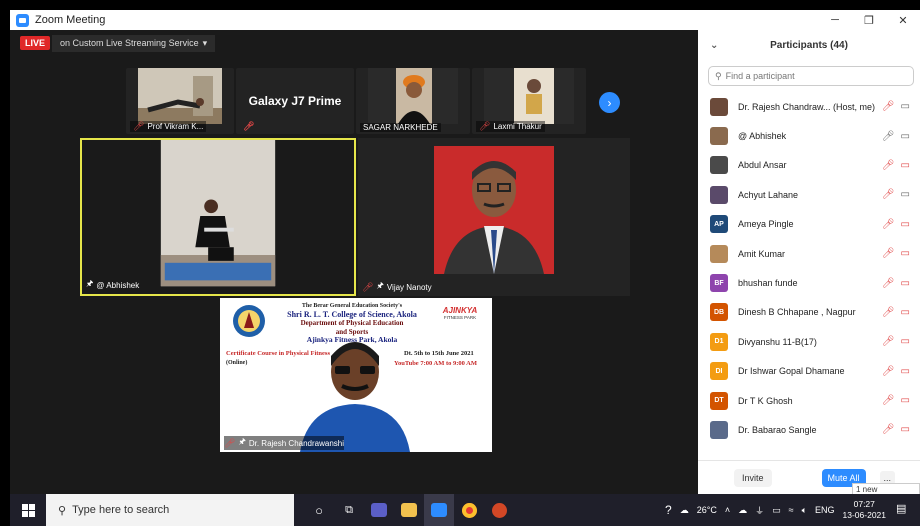  I want to click on zoom-icon, so click(439, 510).